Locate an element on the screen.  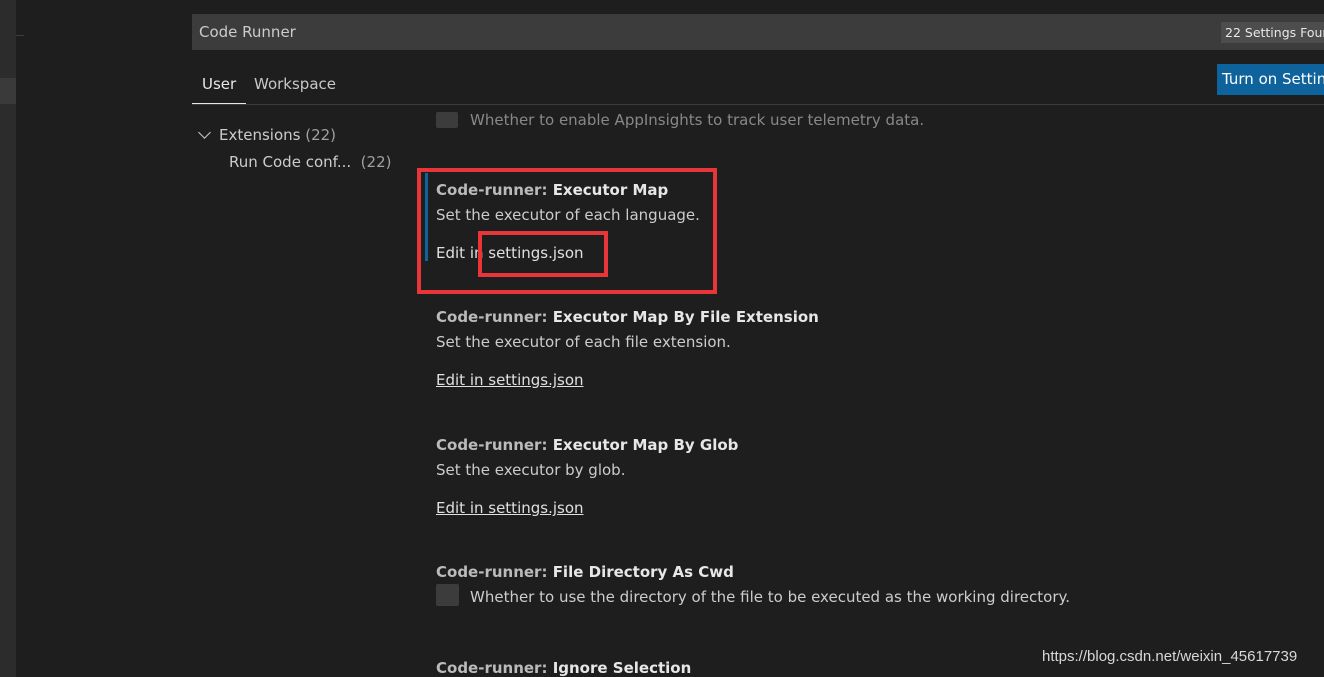
toc-item-label: Extensions (22) is located at coordinates (278, 135).